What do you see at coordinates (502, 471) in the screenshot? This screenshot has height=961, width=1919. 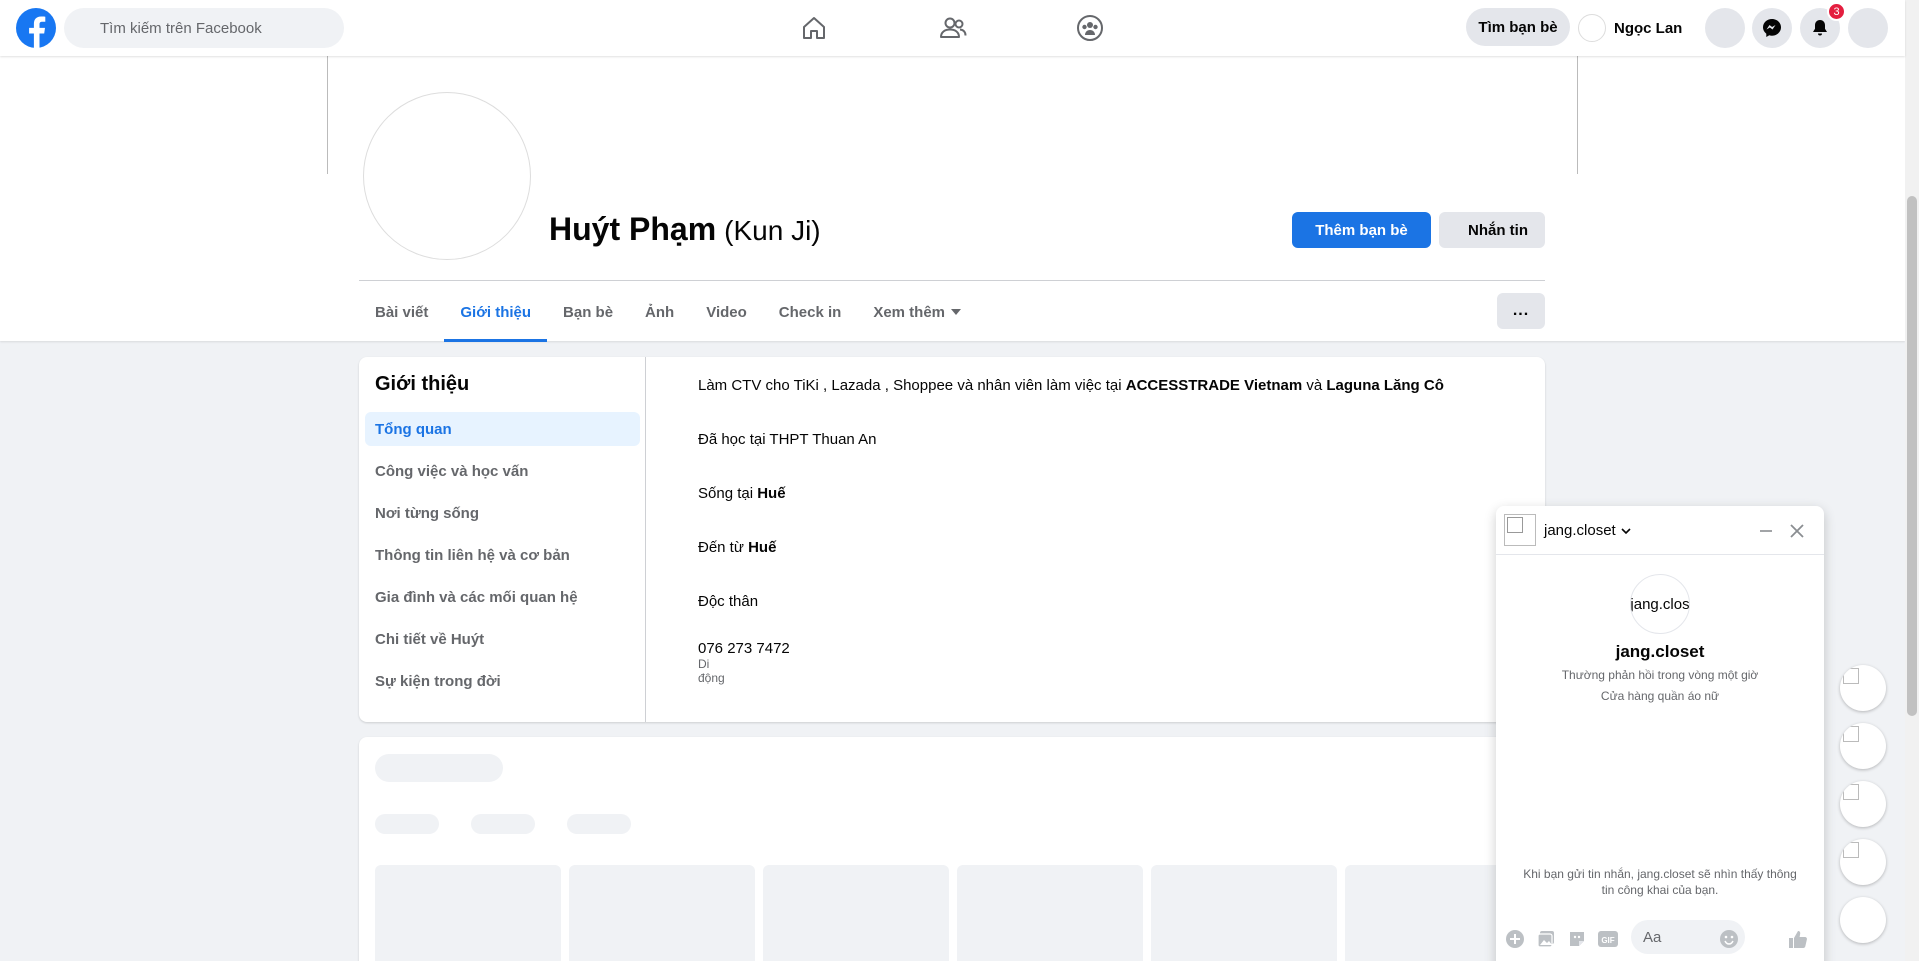 I see `about-menu-work-education: Công việc và học vấn` at bounding box center [502, 471].